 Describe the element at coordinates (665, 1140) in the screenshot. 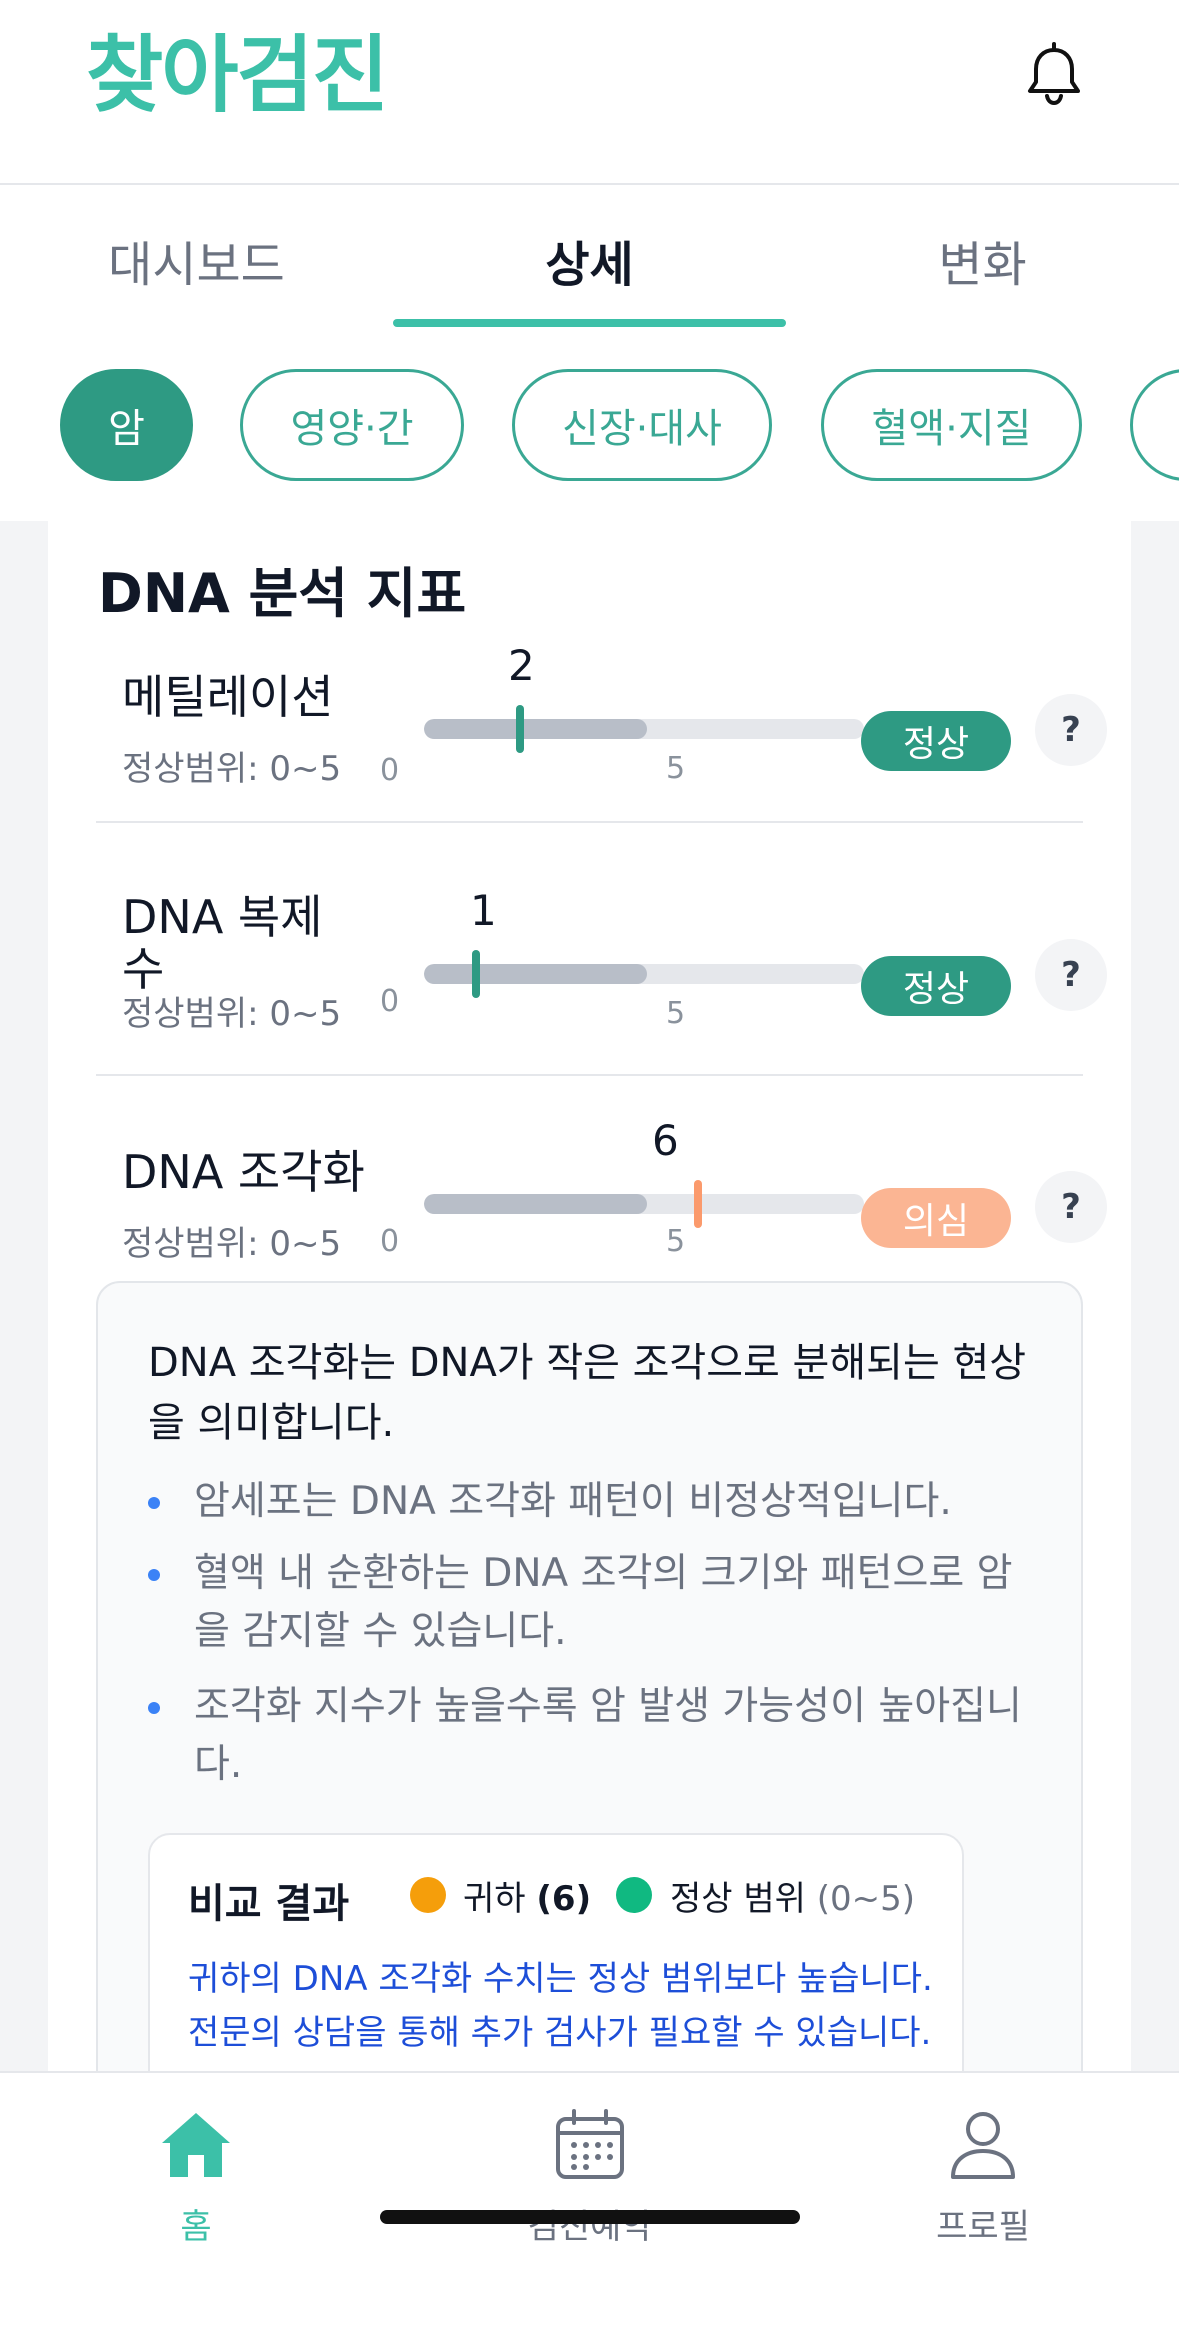

I see `indicator-value: 6` at that location.